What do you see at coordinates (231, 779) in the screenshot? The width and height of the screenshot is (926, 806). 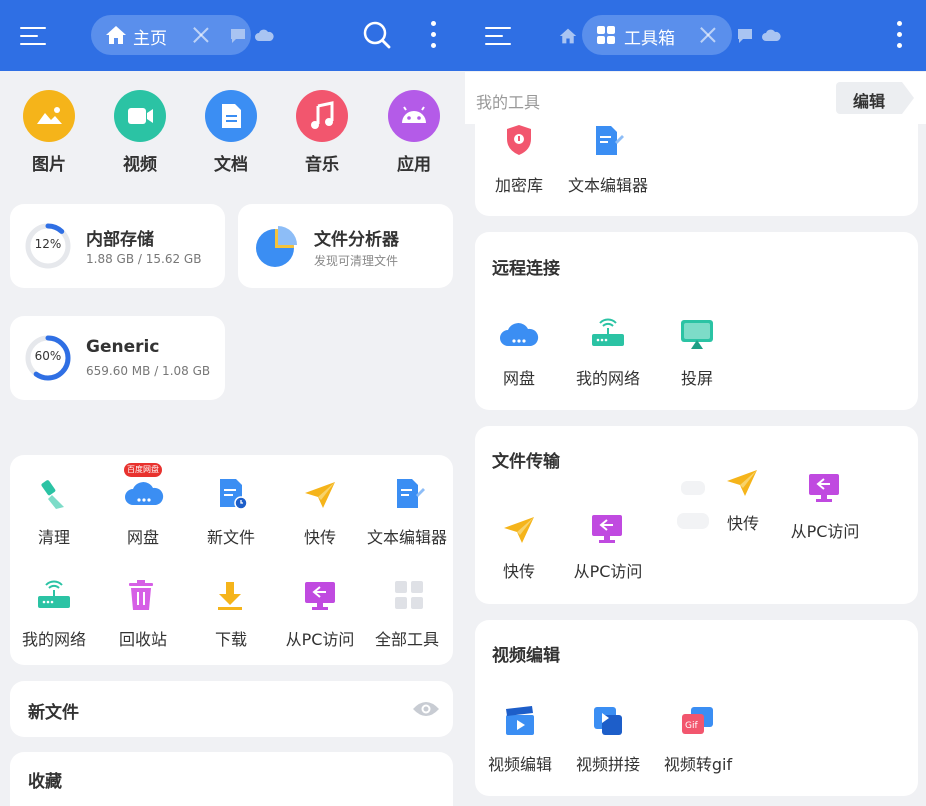 I see `favorites-section: 收藏` at bounding box center [231, 779].